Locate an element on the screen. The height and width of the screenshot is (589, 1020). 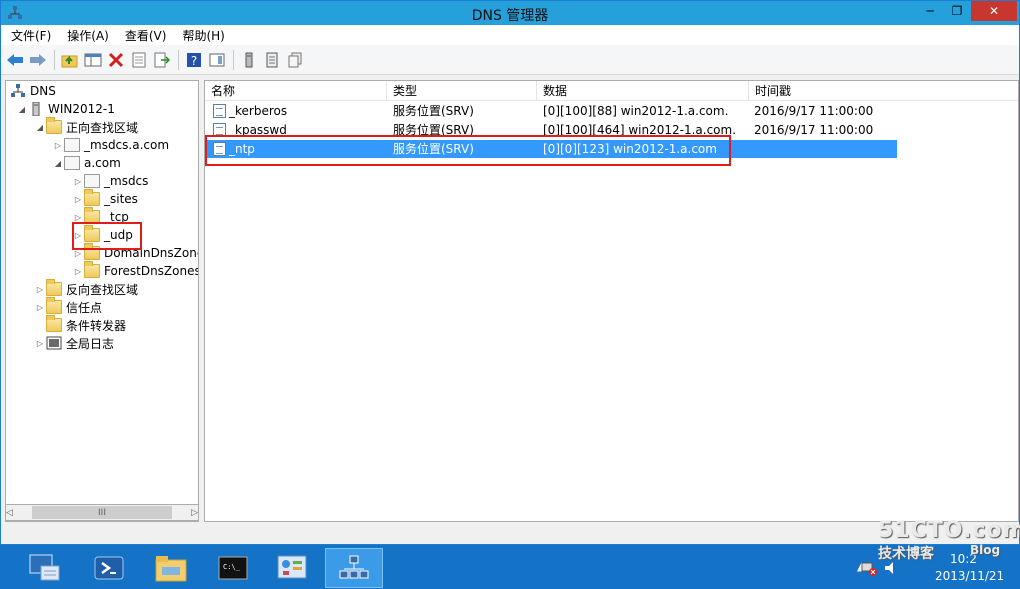
tree-node-tcp: ▷ _tcp is located at coordinates (100, 216).